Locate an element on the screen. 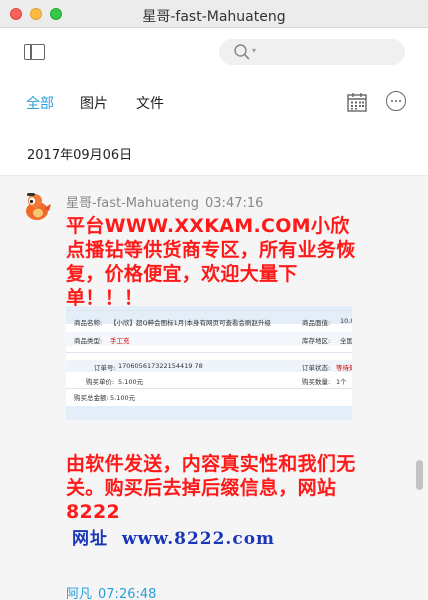 This screenshot has width=428, height=600. site-banner: 网址 www.8222.com is located at coordinates (173, 536).